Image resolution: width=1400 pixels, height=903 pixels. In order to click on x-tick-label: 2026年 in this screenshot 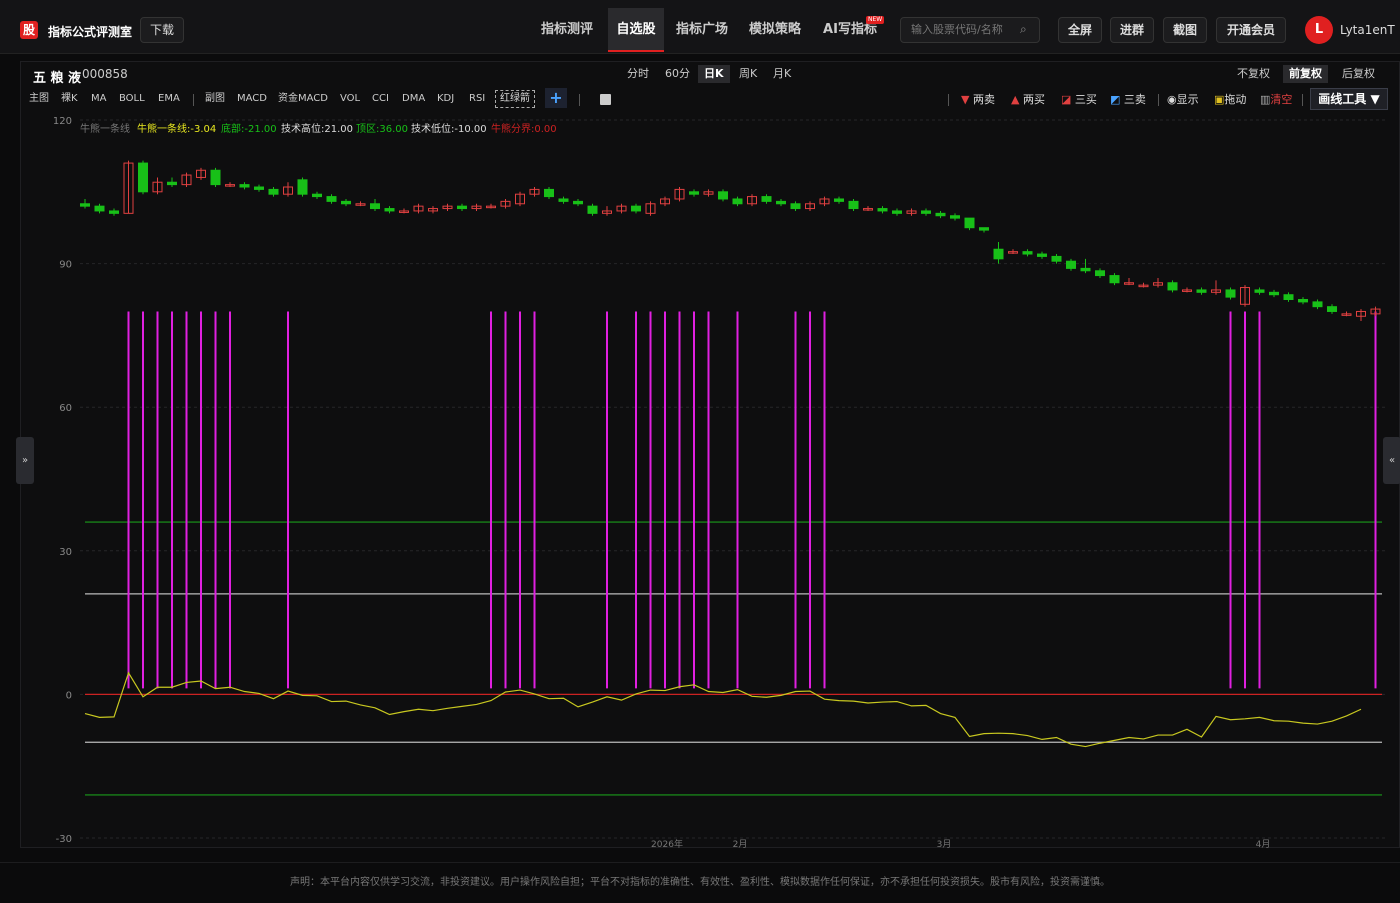, I will do `click(667, 844)`.